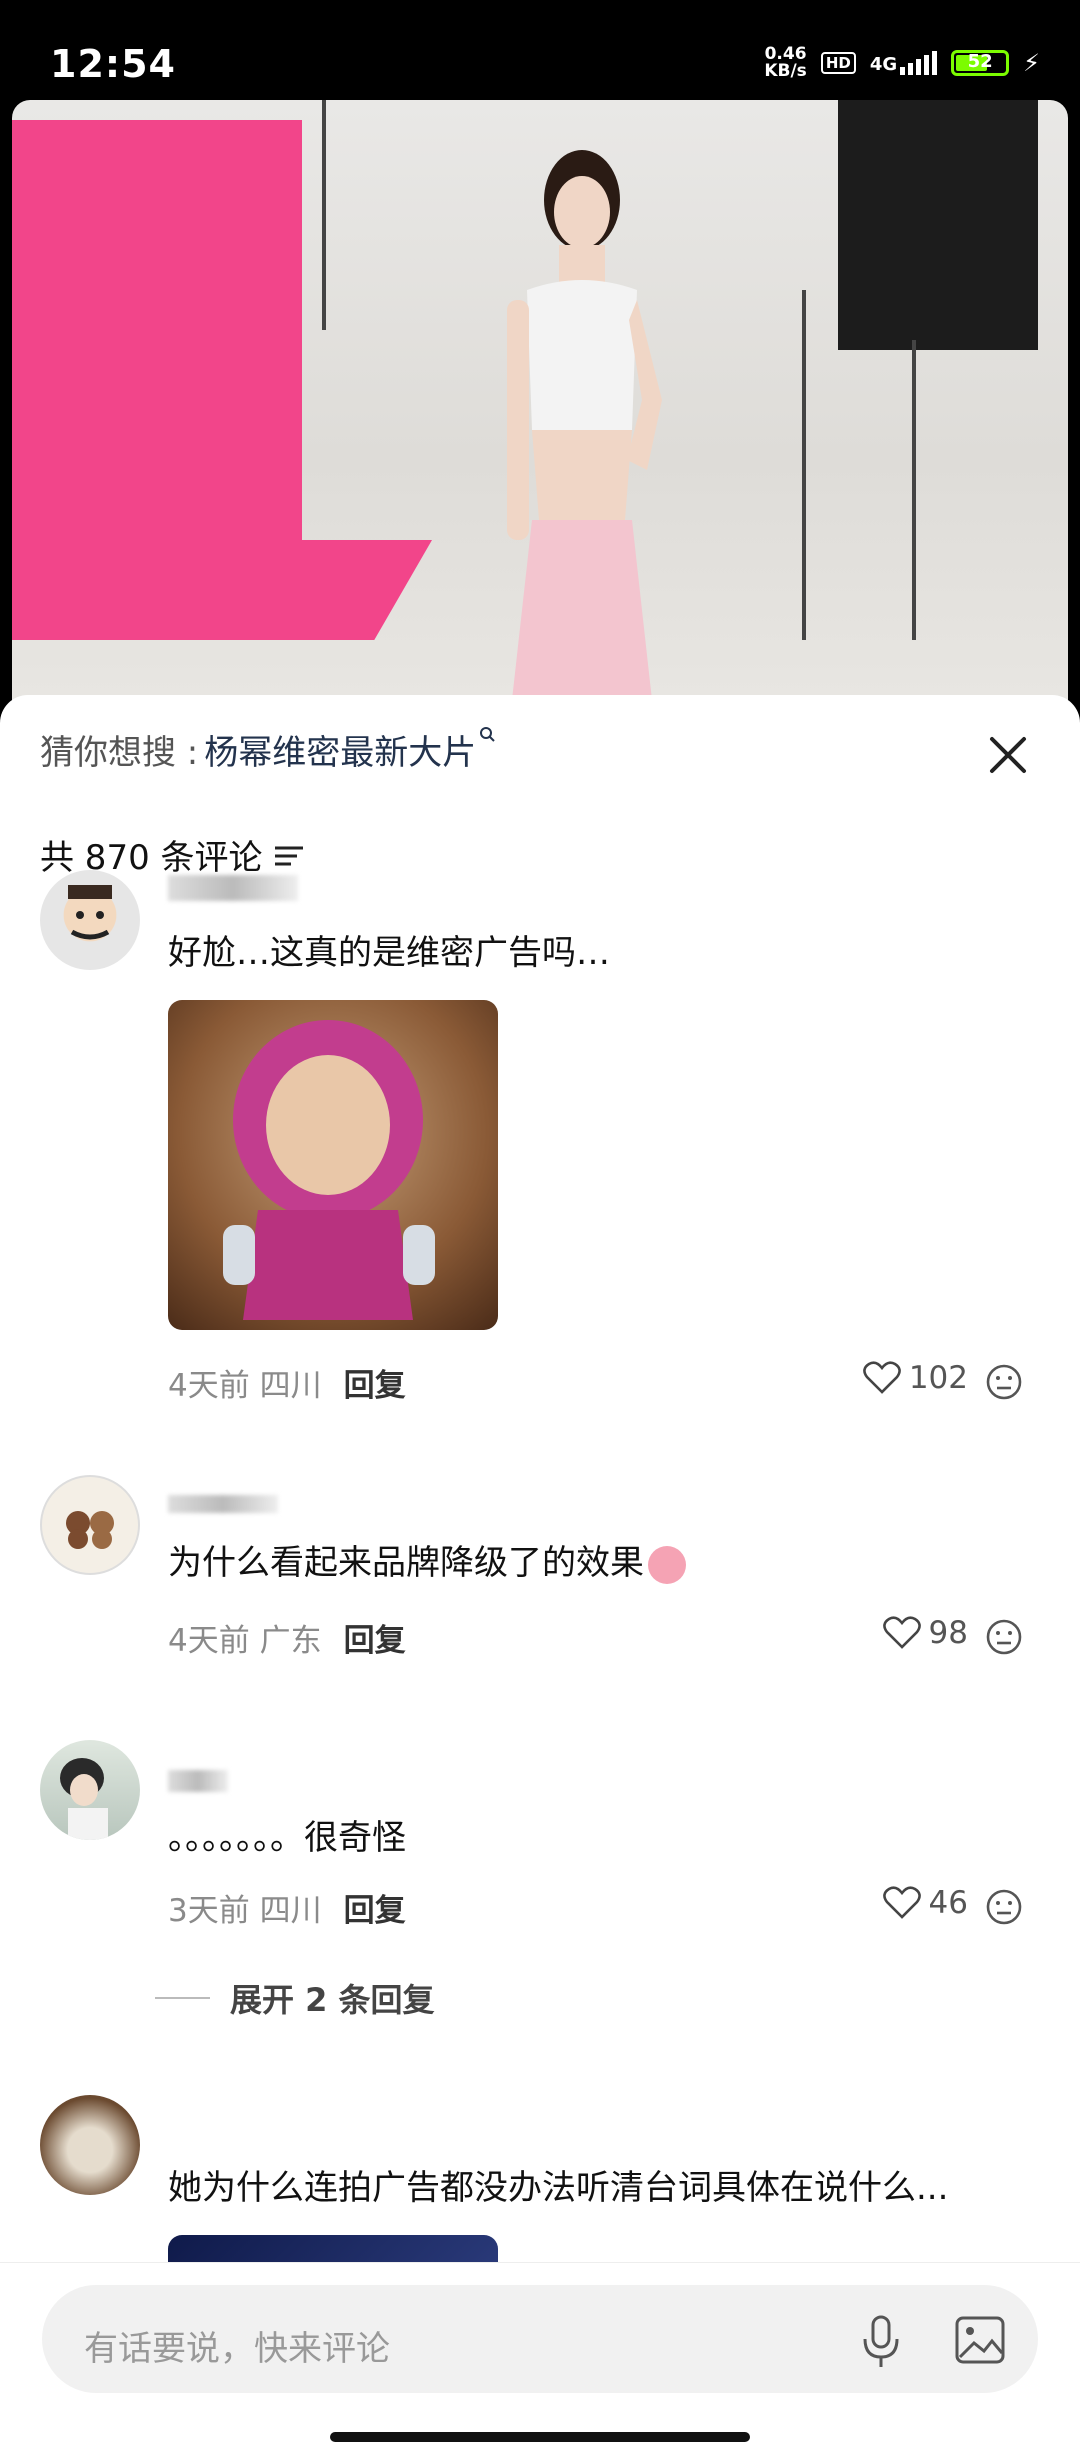  What do you see at coordinates (287, 1838) in the screenshot?
I see `comment-text: 。。。。。。。很奇怪` at bounding box center [287, 1838].